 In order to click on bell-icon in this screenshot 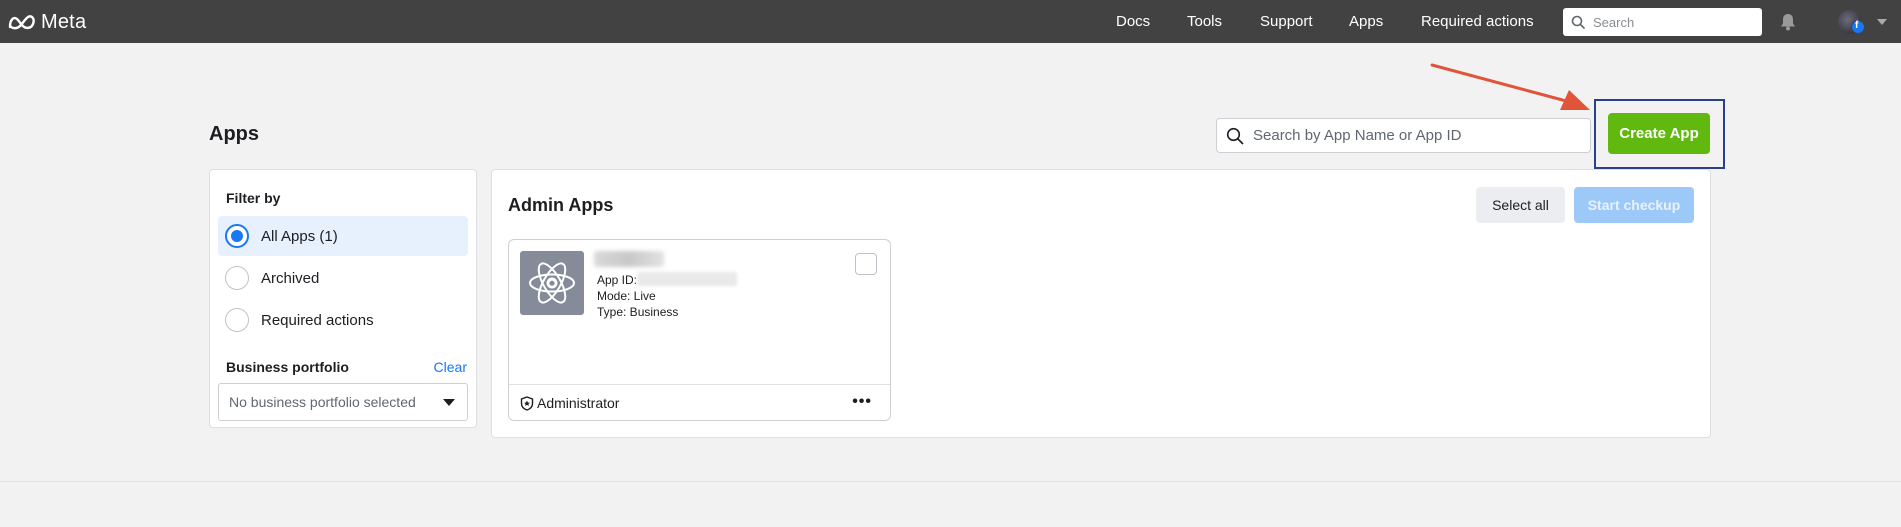, I will do `click(1788, 22)`.